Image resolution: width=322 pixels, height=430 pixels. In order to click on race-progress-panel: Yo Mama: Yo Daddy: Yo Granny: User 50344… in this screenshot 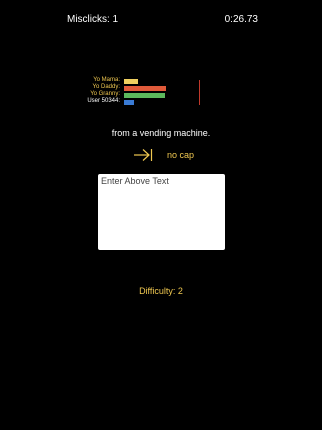, I will do `click(140, 92)`.